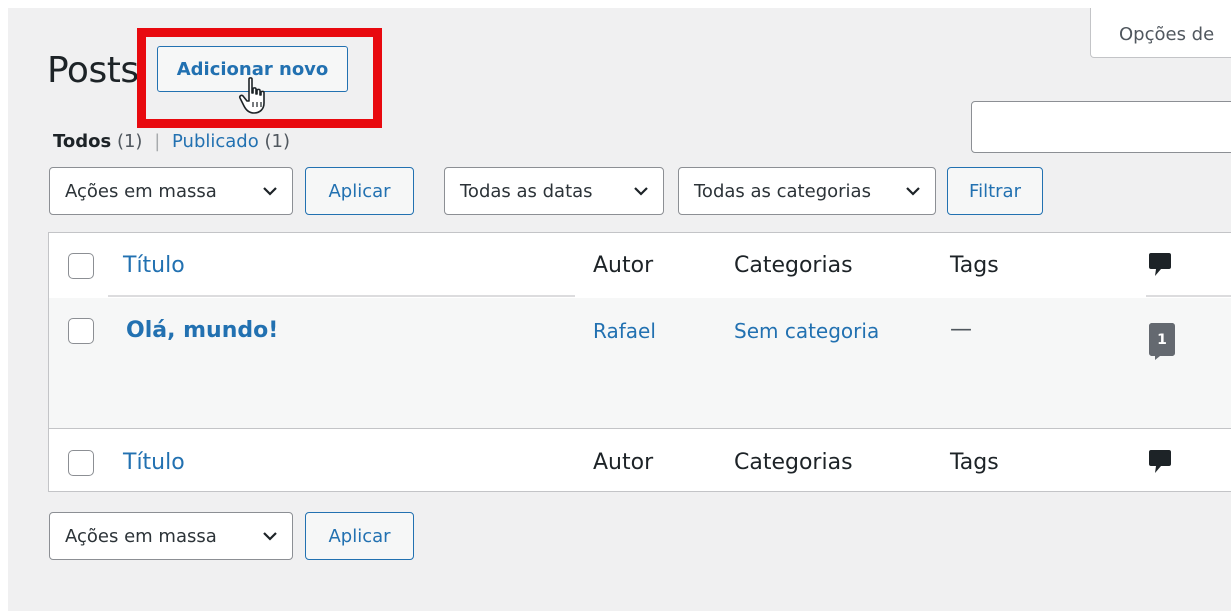 The image size is (1231, 611). What do you see at coordinates (154, 462) in the screenshot?
I see `column-title-footer: Título` at bounding box center [154, 462].